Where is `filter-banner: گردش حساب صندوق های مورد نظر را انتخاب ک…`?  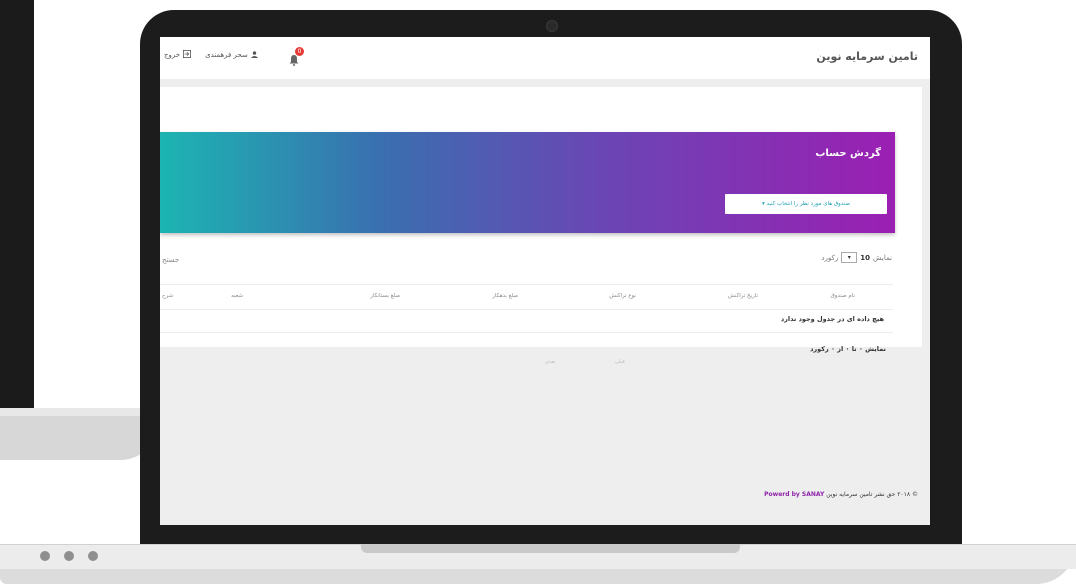 filter-banner: گردش حساب صندوق های مورد نظر را انتخاب ک… is located at coordinates (527, 191).